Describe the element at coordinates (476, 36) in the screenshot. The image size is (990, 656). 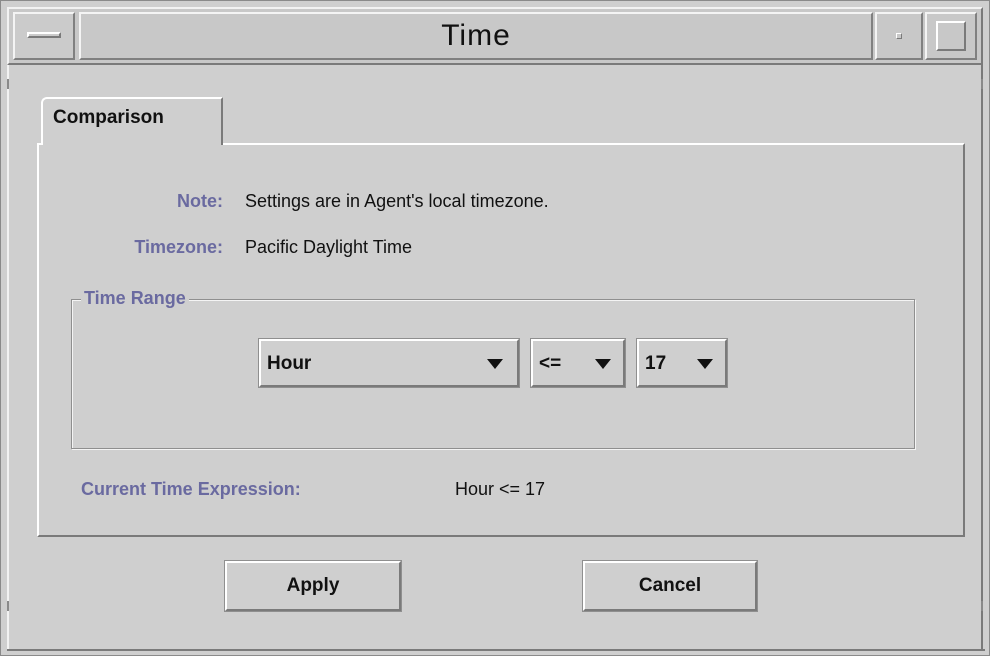
I see `window-title: Time` at that location.